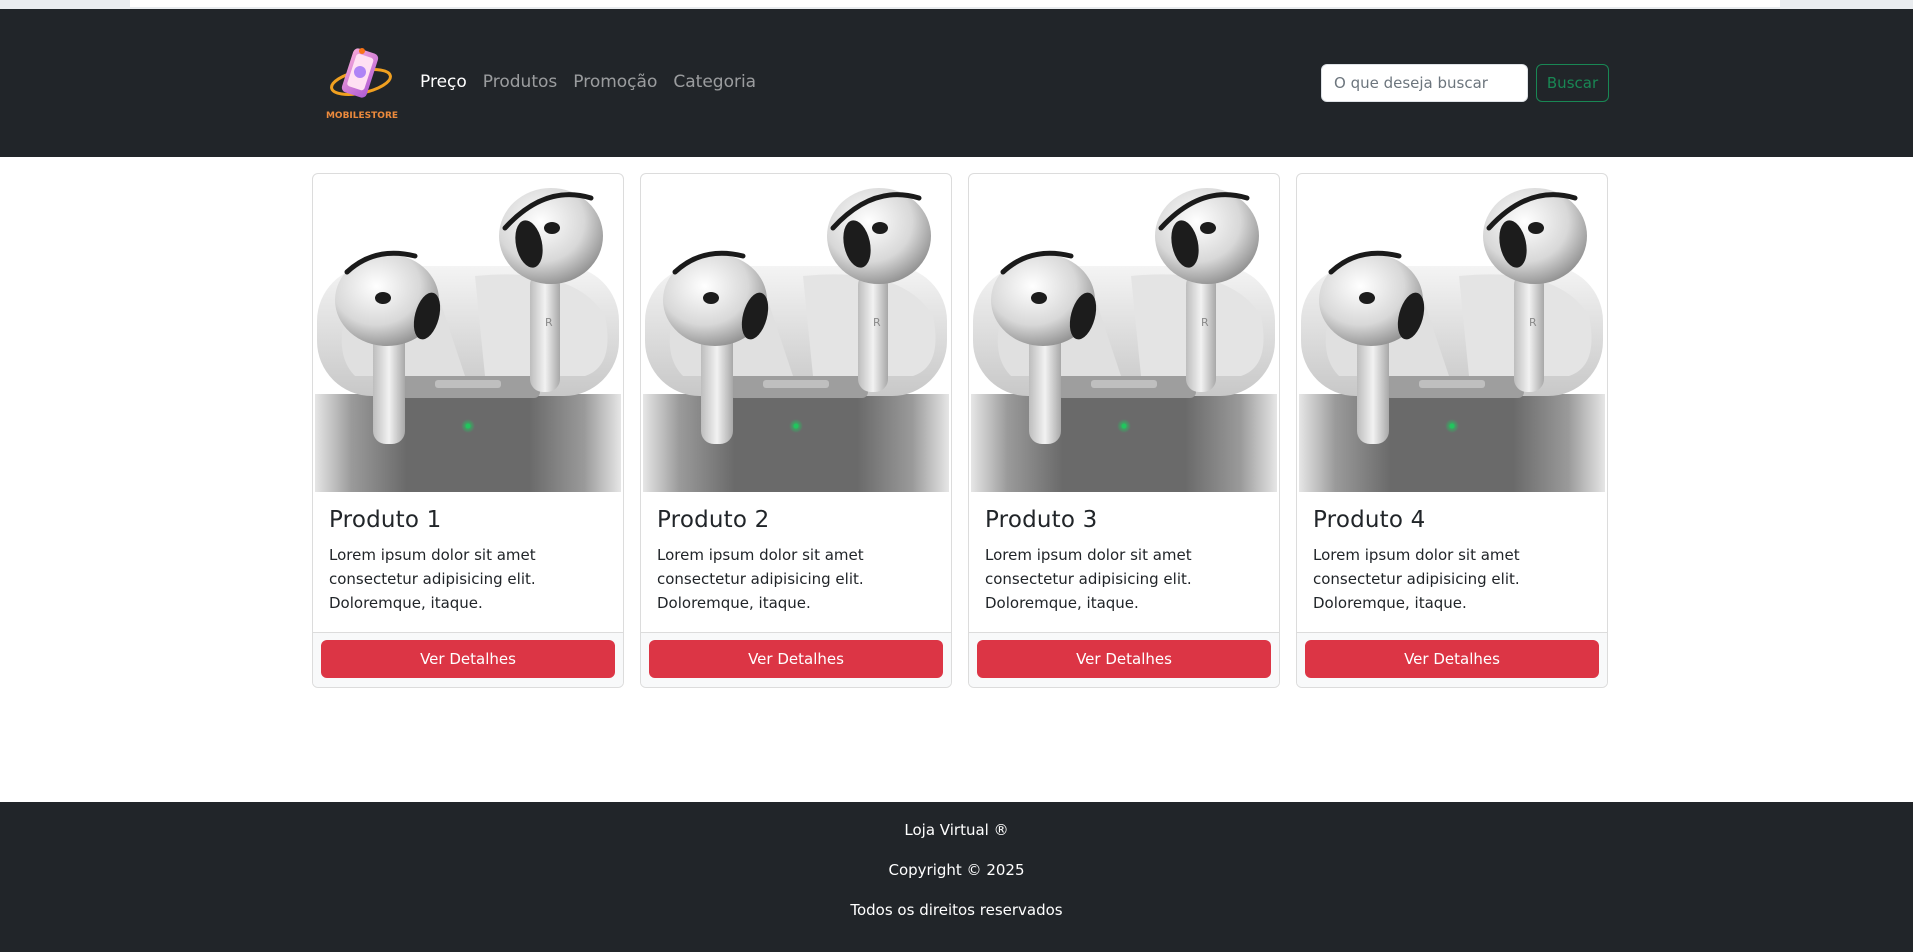 This screenshot has height=952, width=1913. What do you see at coordinates (956, 910) in the screenshot?
I see `footer-rights: Todos os direitos reservados` at bounding box center [956, 910].